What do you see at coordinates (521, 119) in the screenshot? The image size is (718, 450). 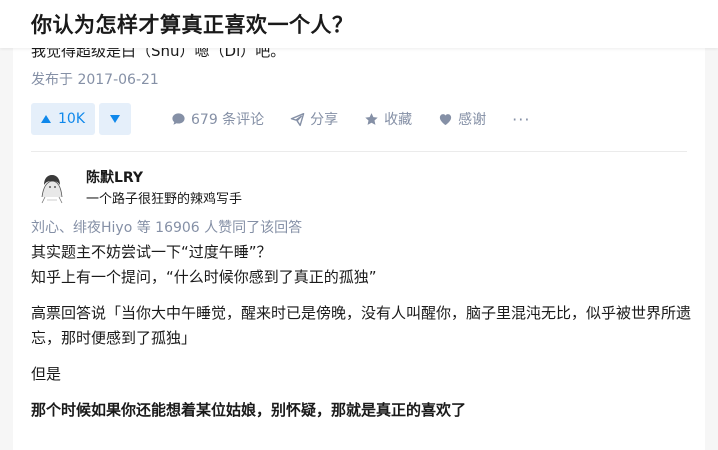 I see `more-options-button: ···` at bounding box center [521, 119].